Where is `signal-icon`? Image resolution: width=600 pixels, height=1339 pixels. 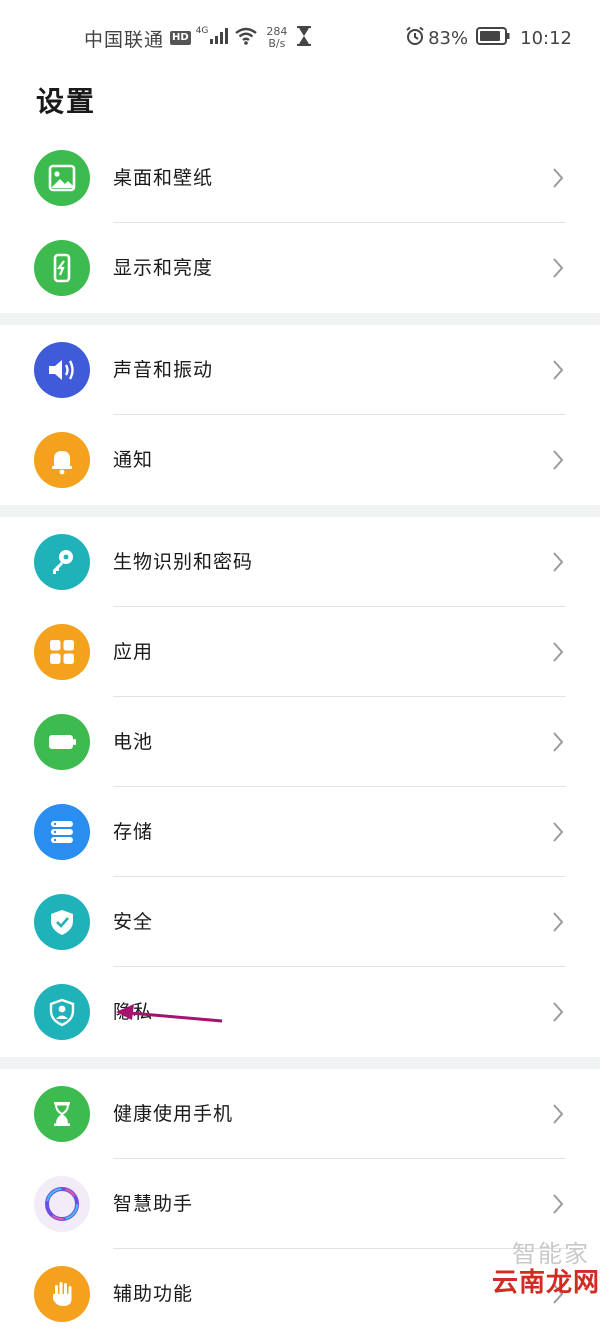
signal-icon is located at coordinates (219, 38).